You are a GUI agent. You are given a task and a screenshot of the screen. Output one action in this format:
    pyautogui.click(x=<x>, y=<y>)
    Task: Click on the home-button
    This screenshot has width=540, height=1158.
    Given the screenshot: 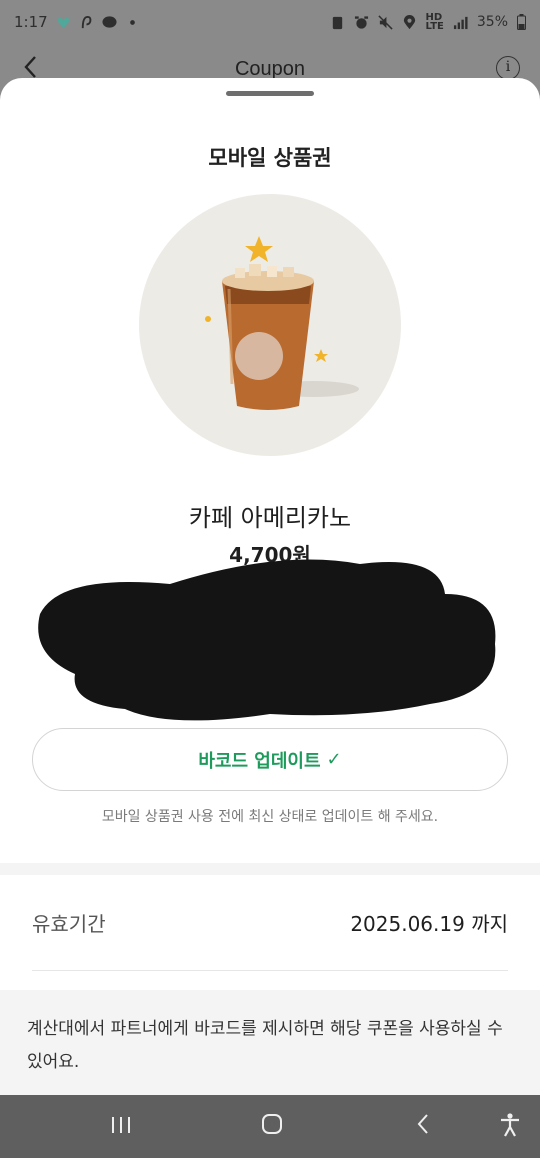 What is the action you would take?
    pyautogui.click(x=272, y=1127)
    